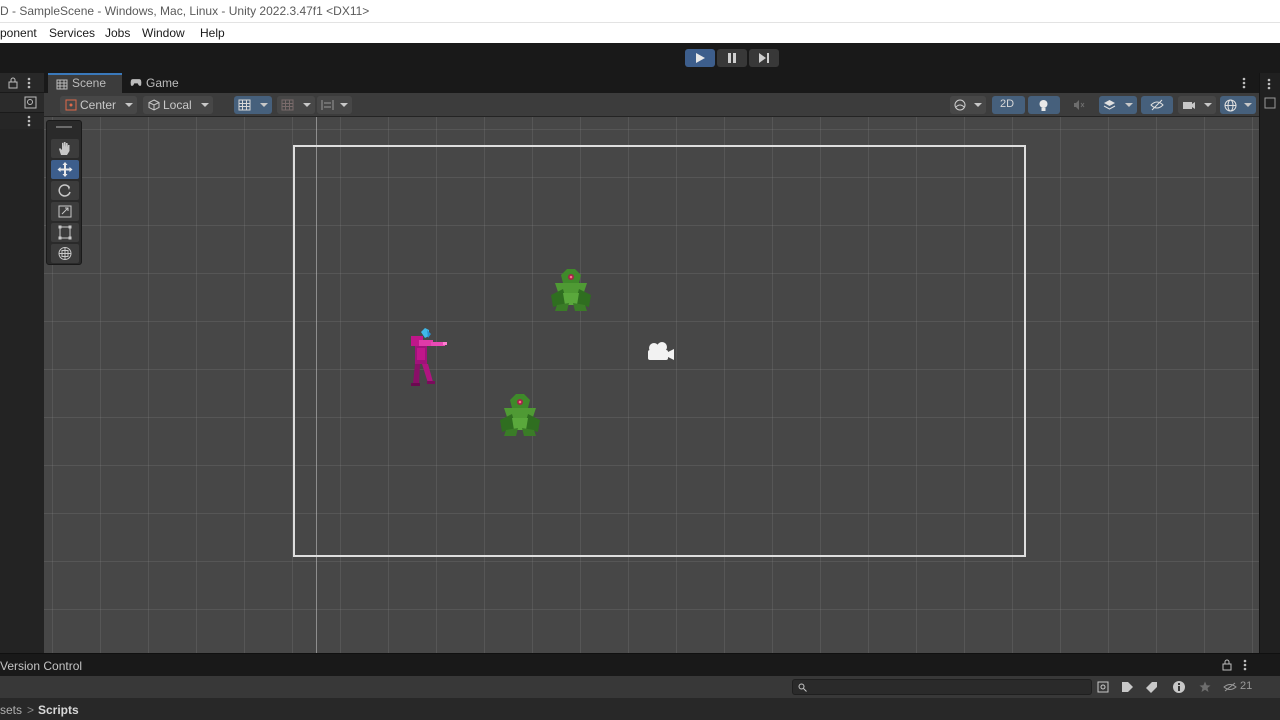 The image size is (1280, 720). I want to click on tab-scene: Scene, so click(85, 83).